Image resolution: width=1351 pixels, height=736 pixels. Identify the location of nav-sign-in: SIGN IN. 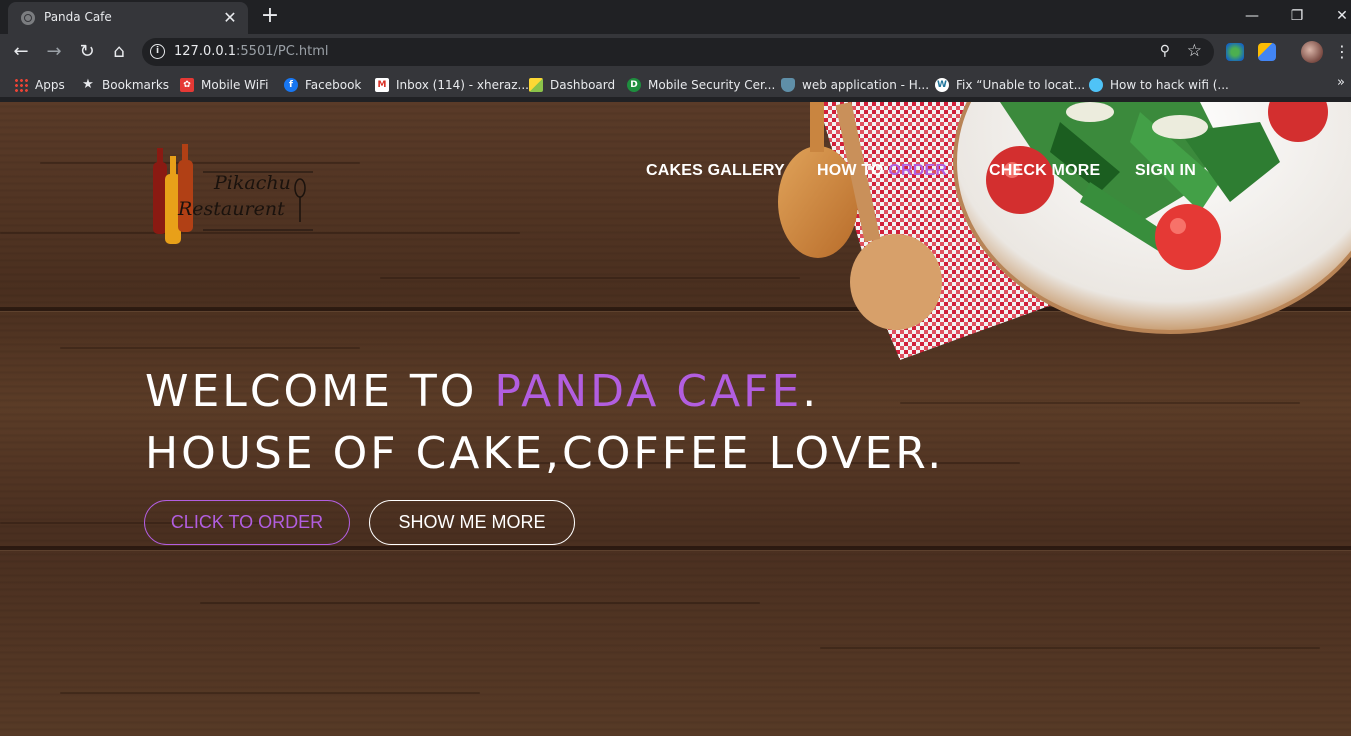
(1165, 171).